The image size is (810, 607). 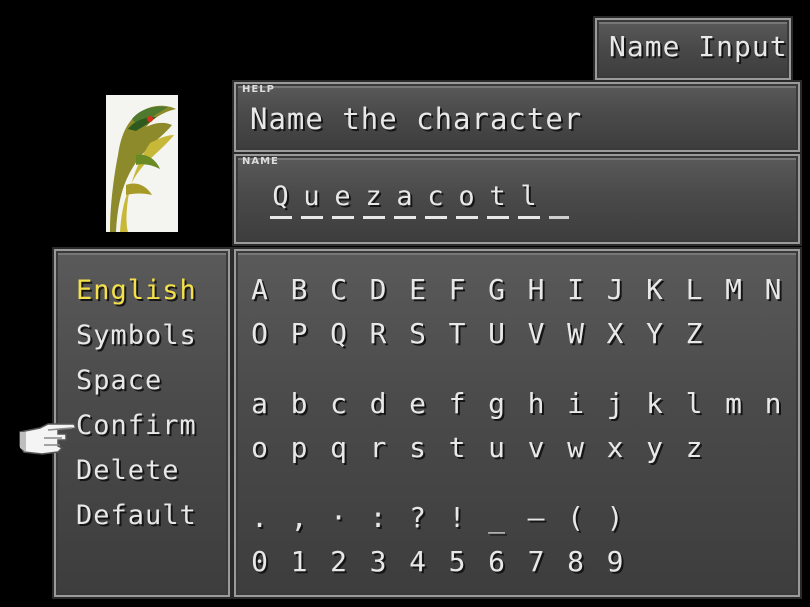 I want to click on grid-char: g, so click(x=497, y=403).